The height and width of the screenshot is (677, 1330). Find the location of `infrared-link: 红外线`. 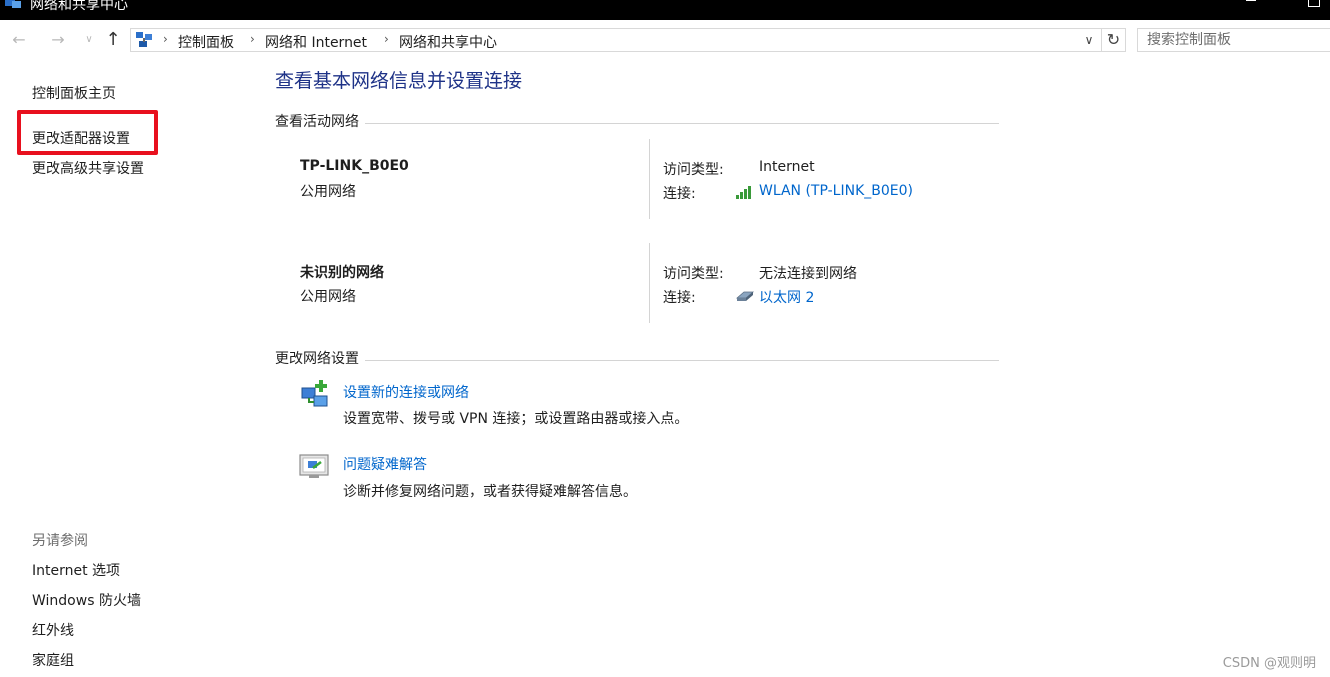

infrared-link: 红外线 is located at coordinates (53, 630).